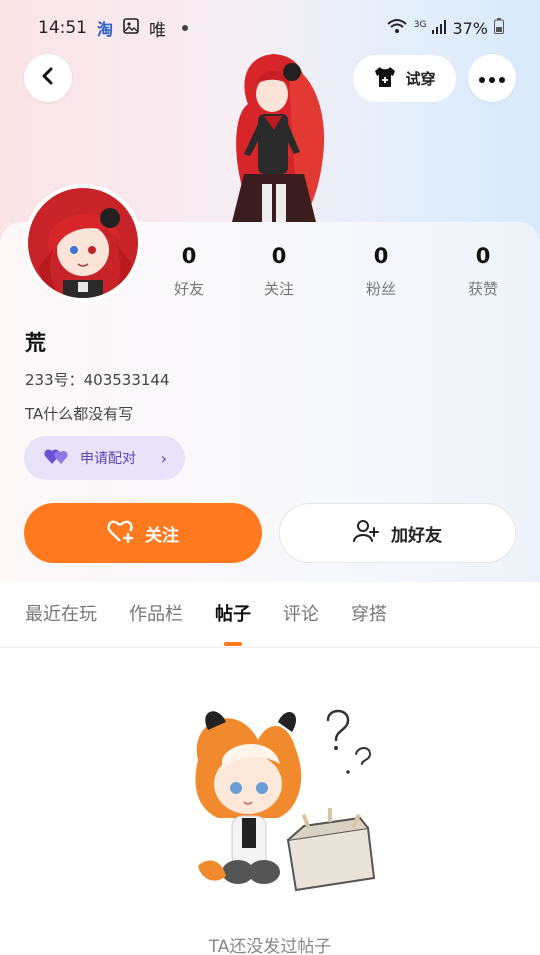 Image resolution: width=540 pixels, height=955 pixels. Describe the element at coordinates (397, 28) in the screenshot. I see `wifi-icon` at that location.